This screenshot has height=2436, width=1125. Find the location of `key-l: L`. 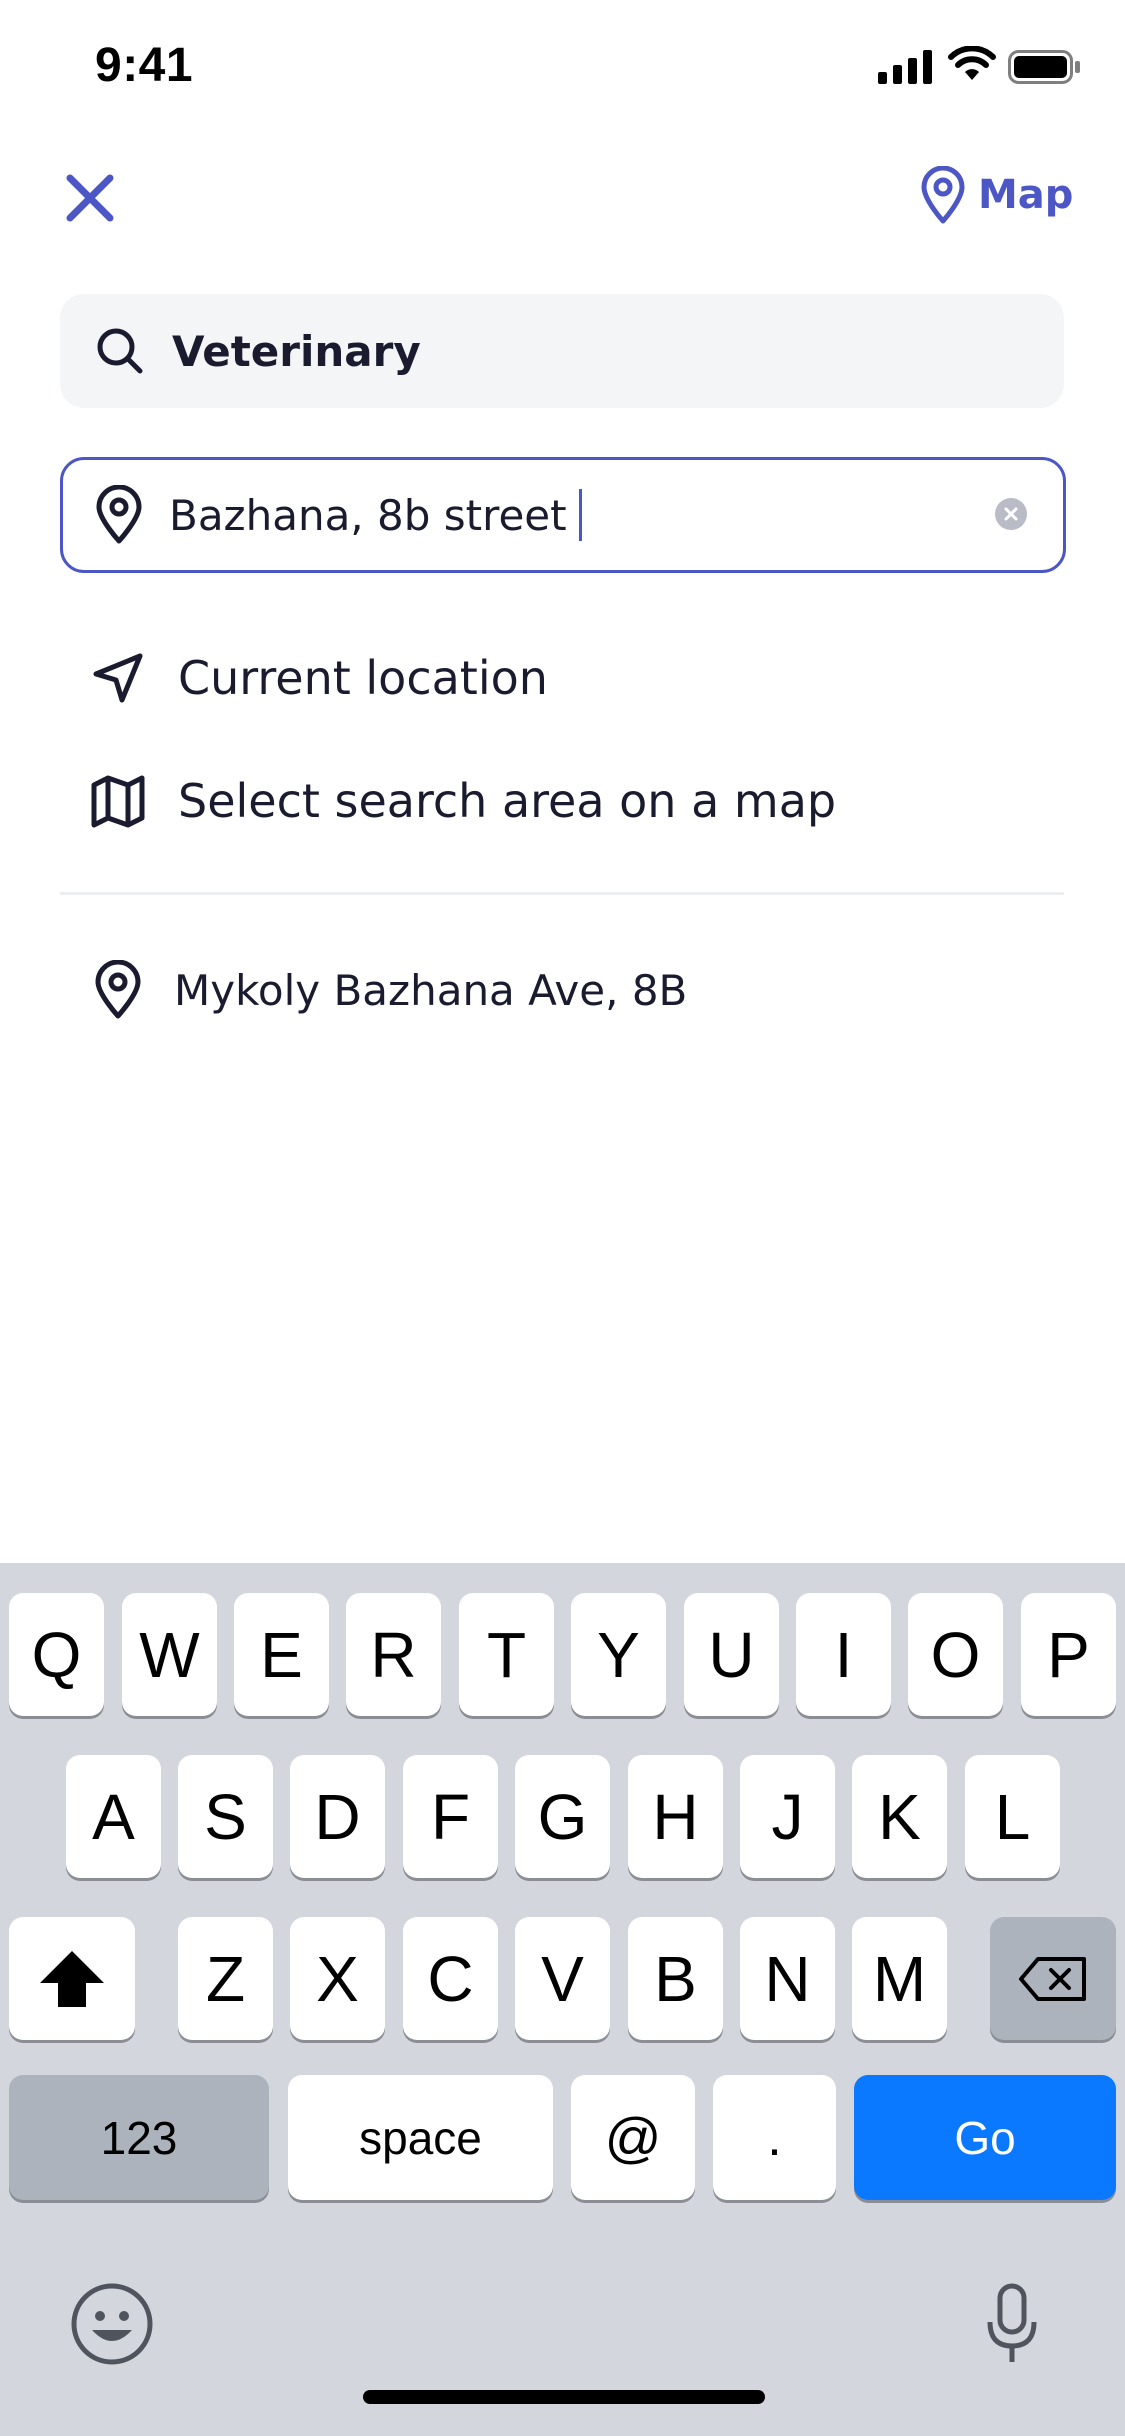

key-l: L is located at coordinates (1012, 1816).